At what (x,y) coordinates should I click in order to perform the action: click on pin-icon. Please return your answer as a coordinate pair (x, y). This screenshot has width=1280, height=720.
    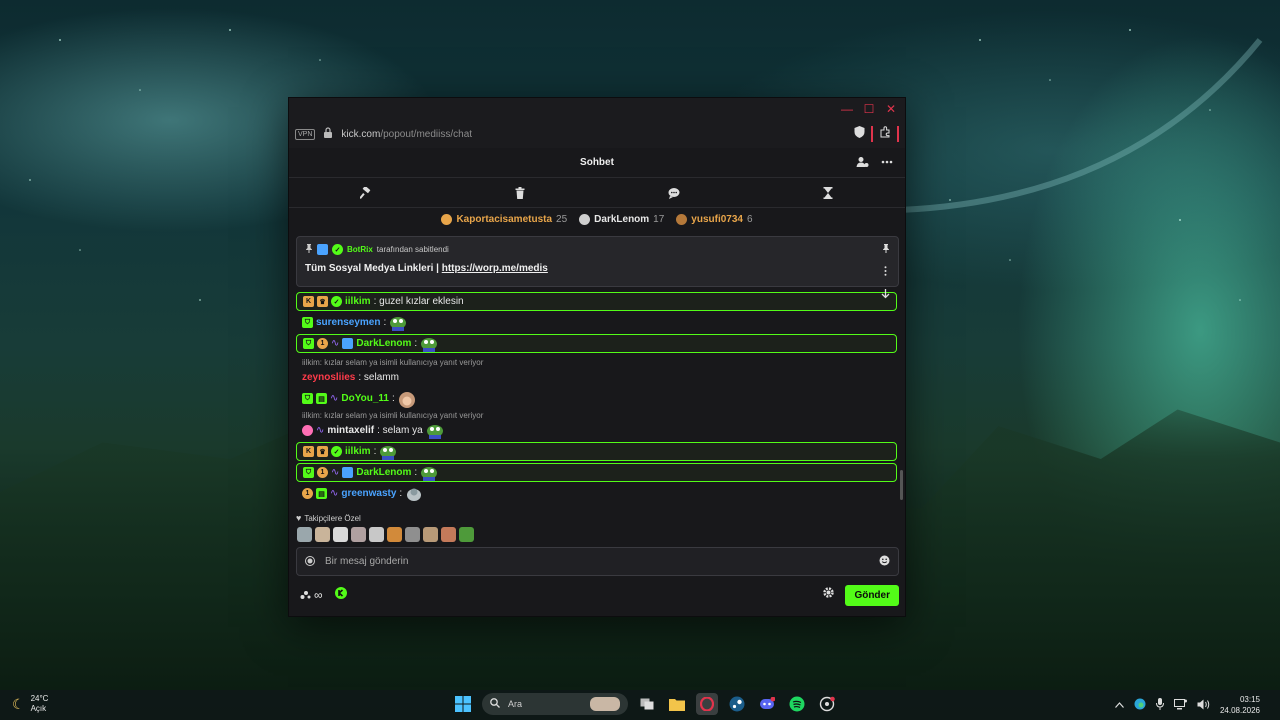
    Looking at the image, I should click on (309, 249).